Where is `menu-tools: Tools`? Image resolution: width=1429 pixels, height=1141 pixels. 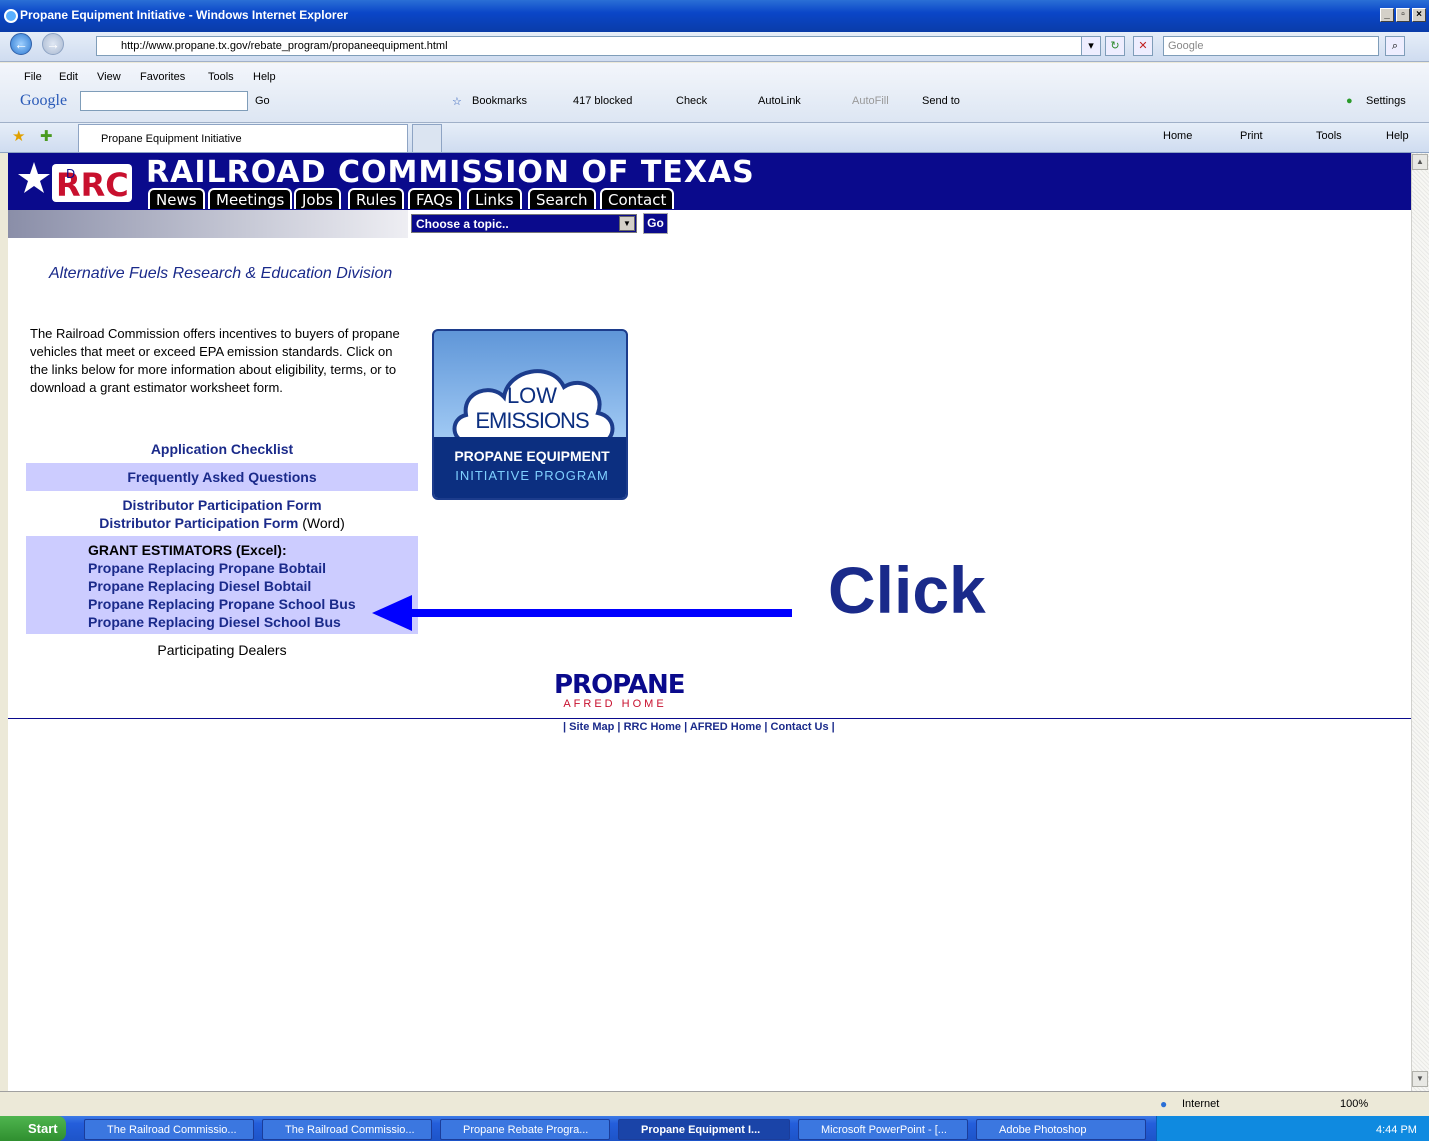 menu-tools: Tools is located at coordinates (221, 77).